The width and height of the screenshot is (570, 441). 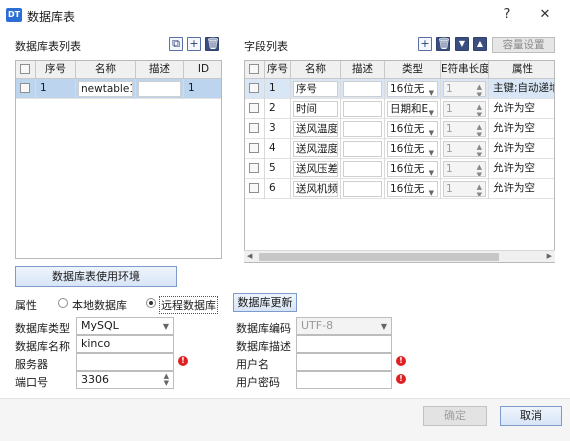 I want to click on field-row: 6 送风机频率 16位无▼ 1▲▼ 允许为空, so click(x=399, y=189).